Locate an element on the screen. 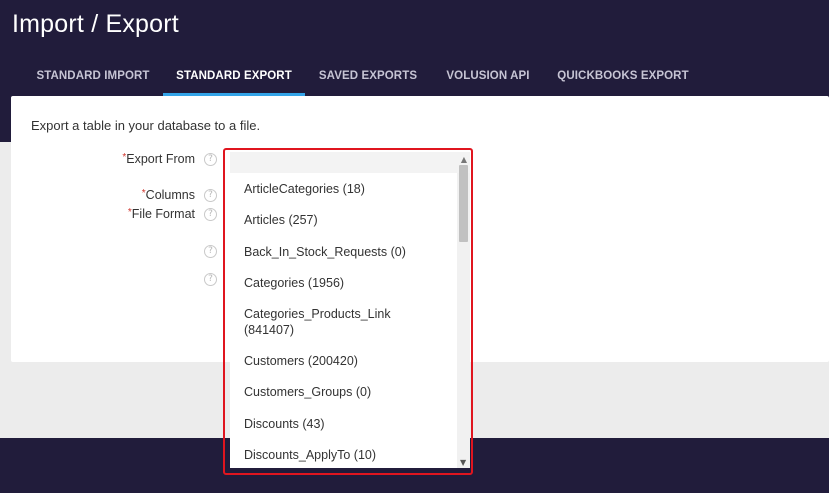  columns-label: *Columns is located at coordinates (168, 195).